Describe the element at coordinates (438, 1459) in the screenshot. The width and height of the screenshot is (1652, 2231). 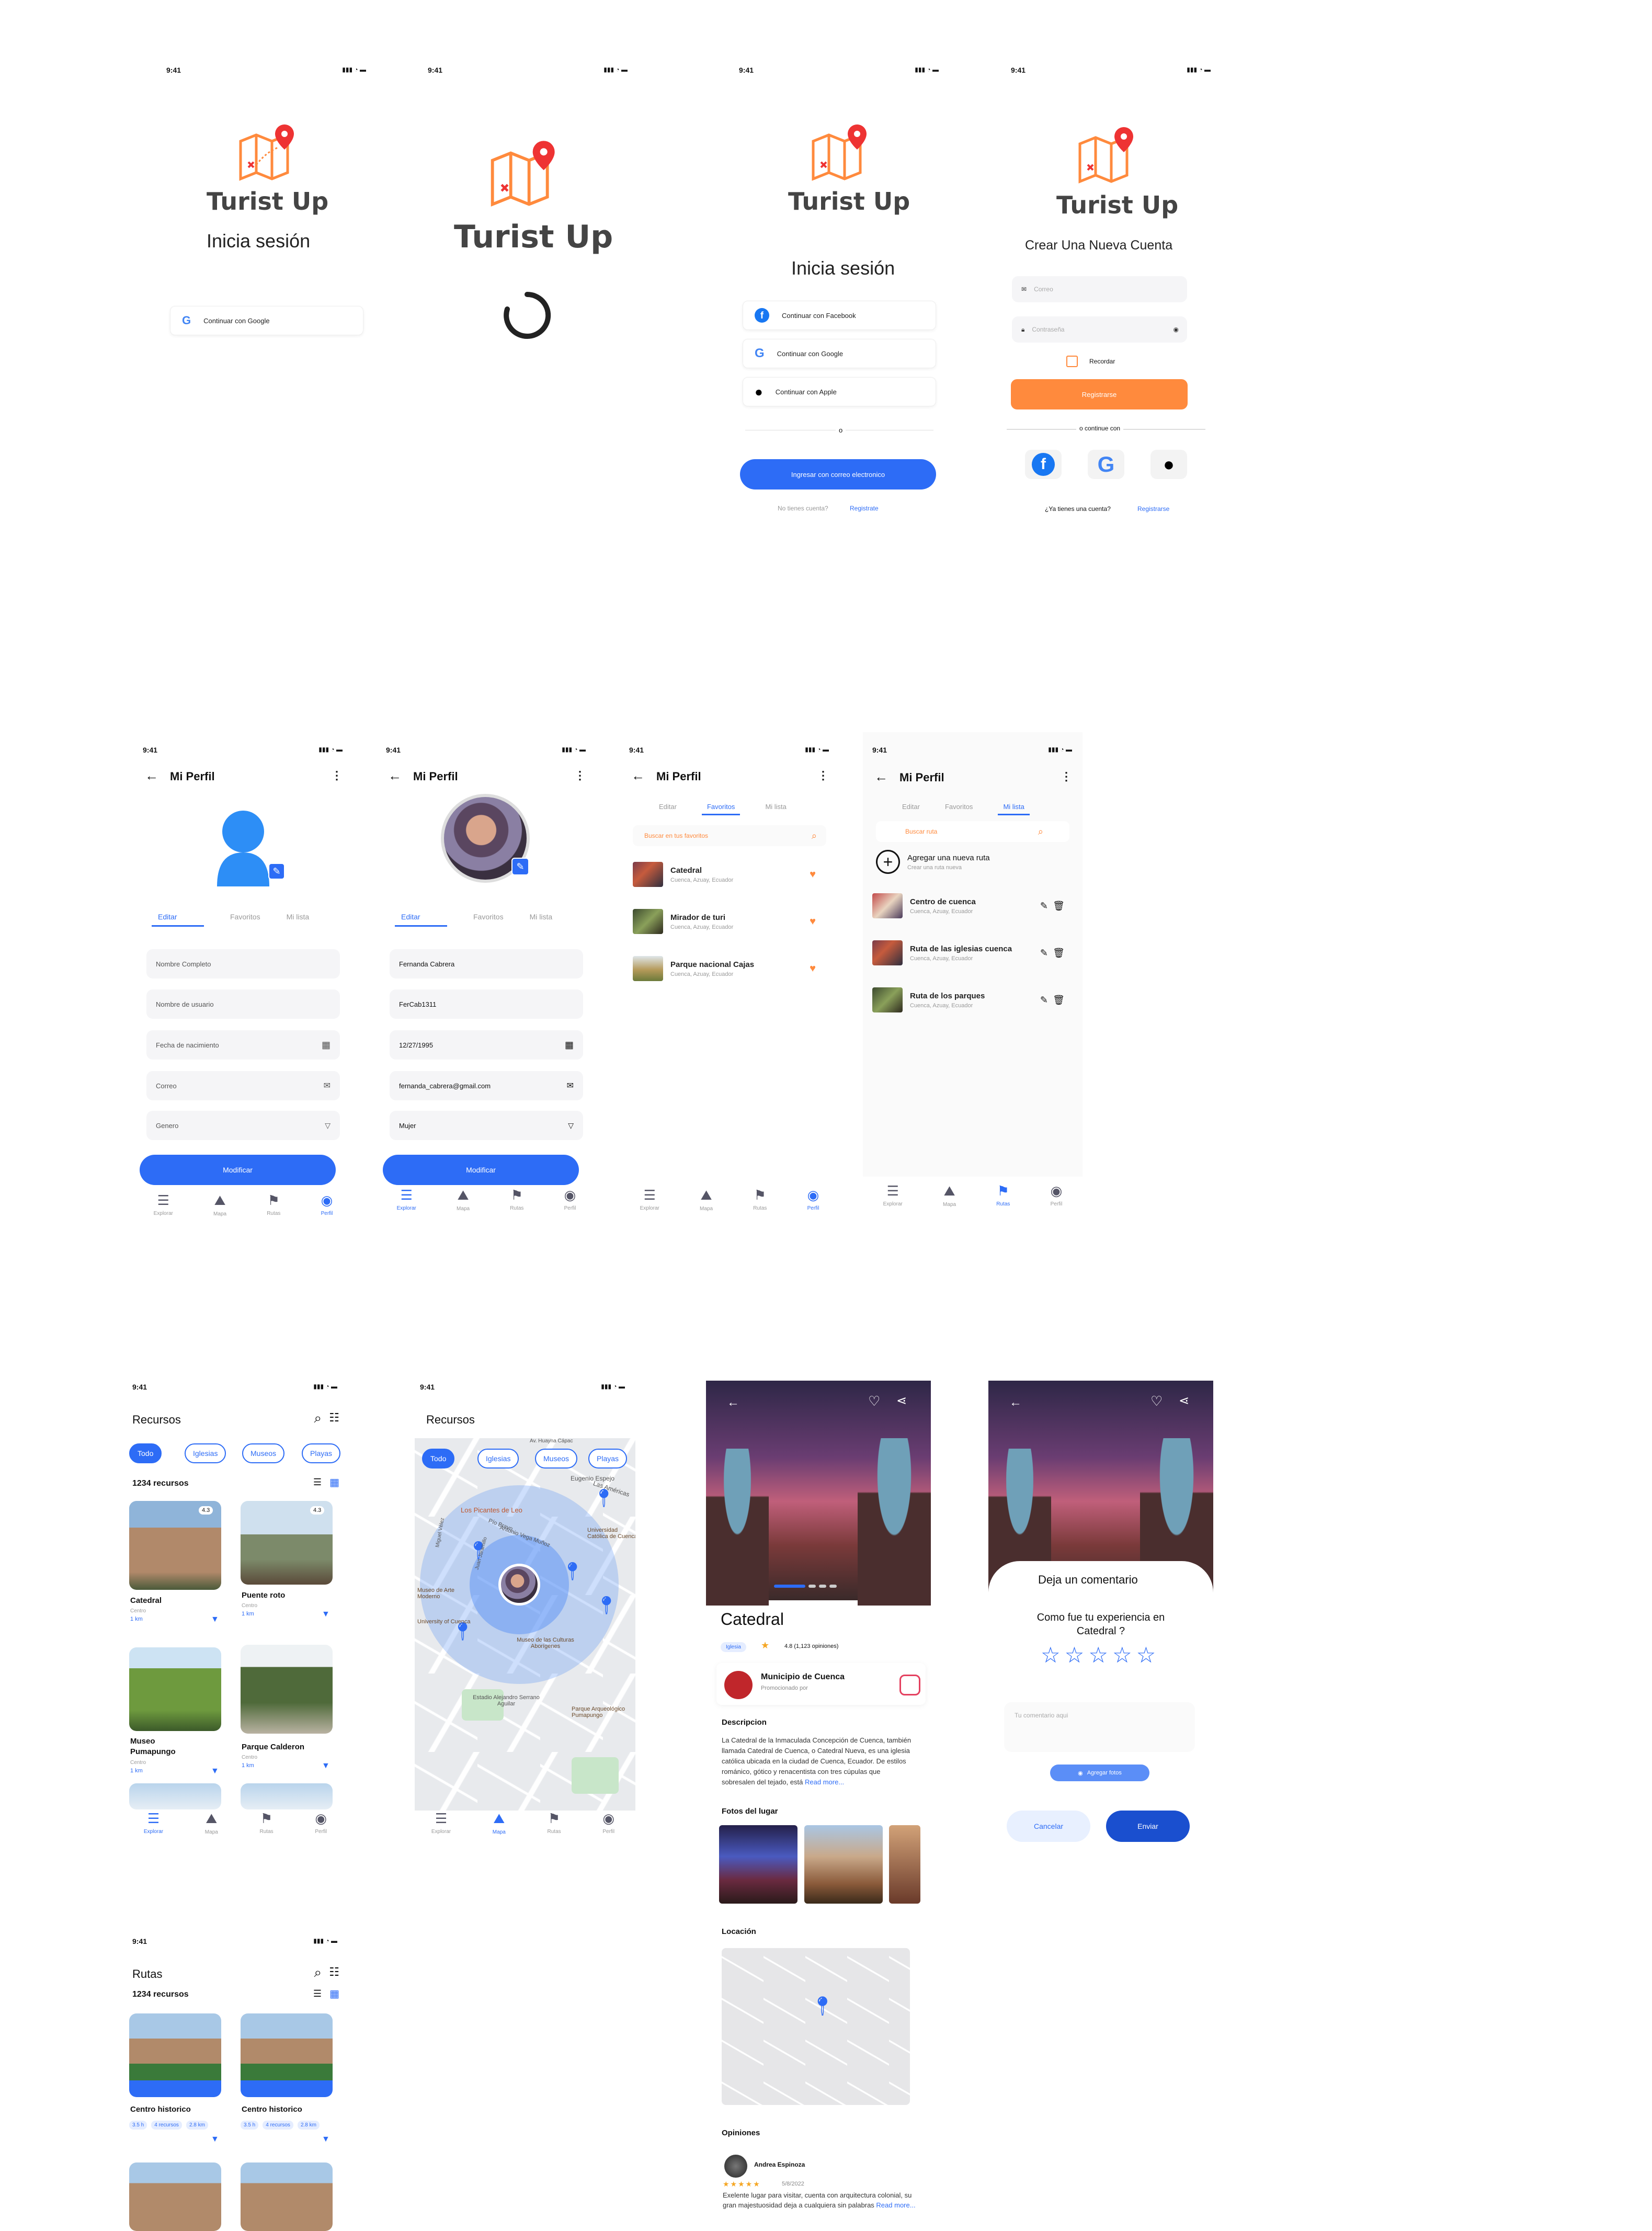
I see `chip-all: Todo` at that location.